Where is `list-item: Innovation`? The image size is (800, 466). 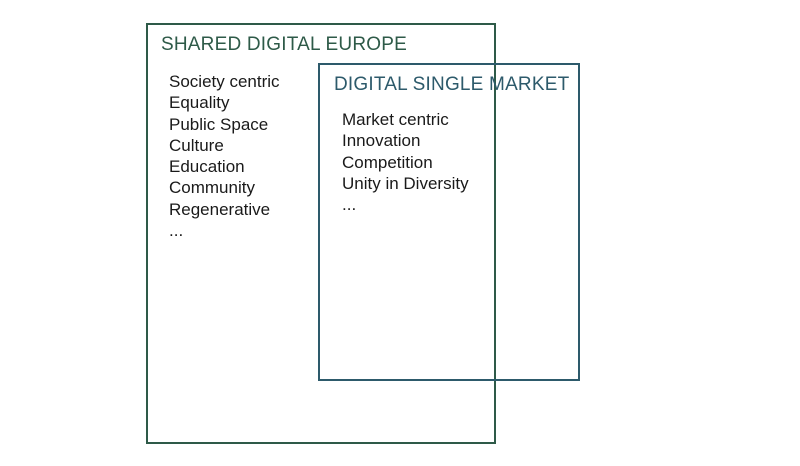 list-item: Innovation is located at coordinates (381, 141).